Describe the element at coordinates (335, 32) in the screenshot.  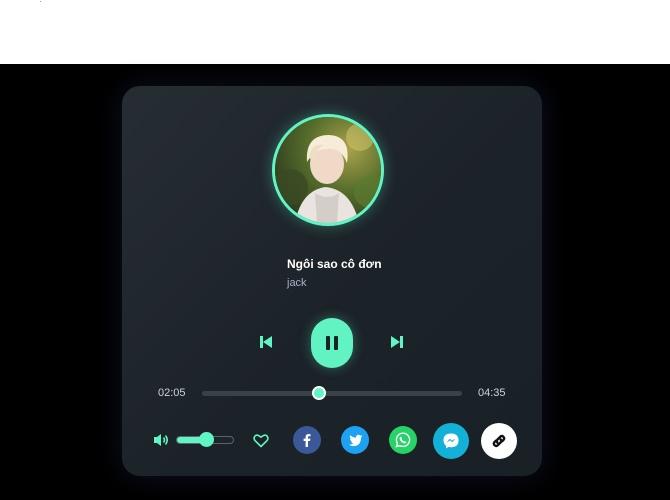
I see `top-strip` at that location.